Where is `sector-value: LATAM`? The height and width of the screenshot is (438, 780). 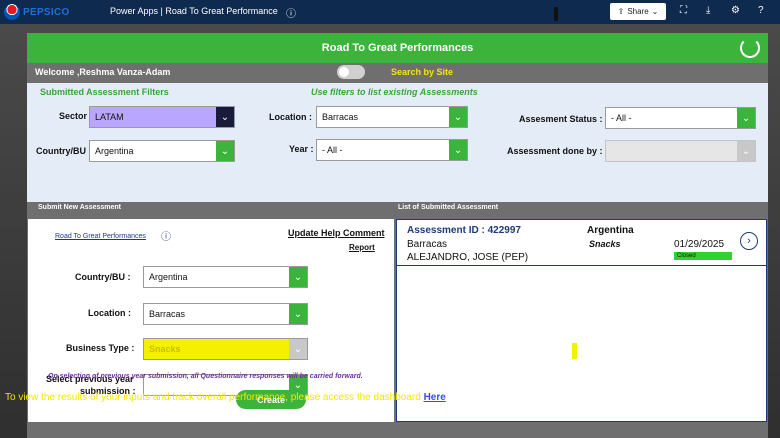 sector-value: LATAM is located at coordinates (109, 117).